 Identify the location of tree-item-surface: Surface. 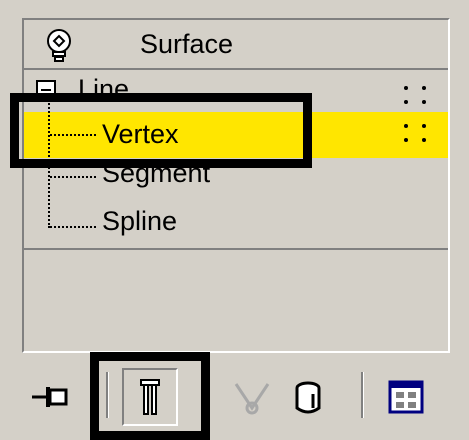
(236, 45).